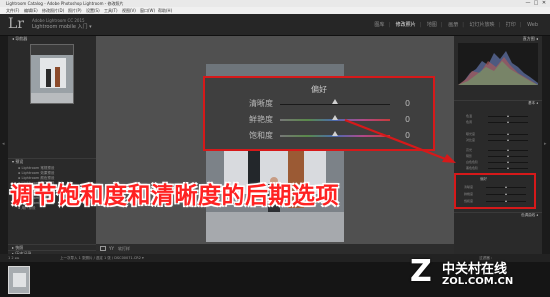 This screenshot has height=297, width=550. What do you see at coordinates (53, 10) in the screenshot?
I see `menu-develop: 修改照片(D)` at bounding box center [53, 10].